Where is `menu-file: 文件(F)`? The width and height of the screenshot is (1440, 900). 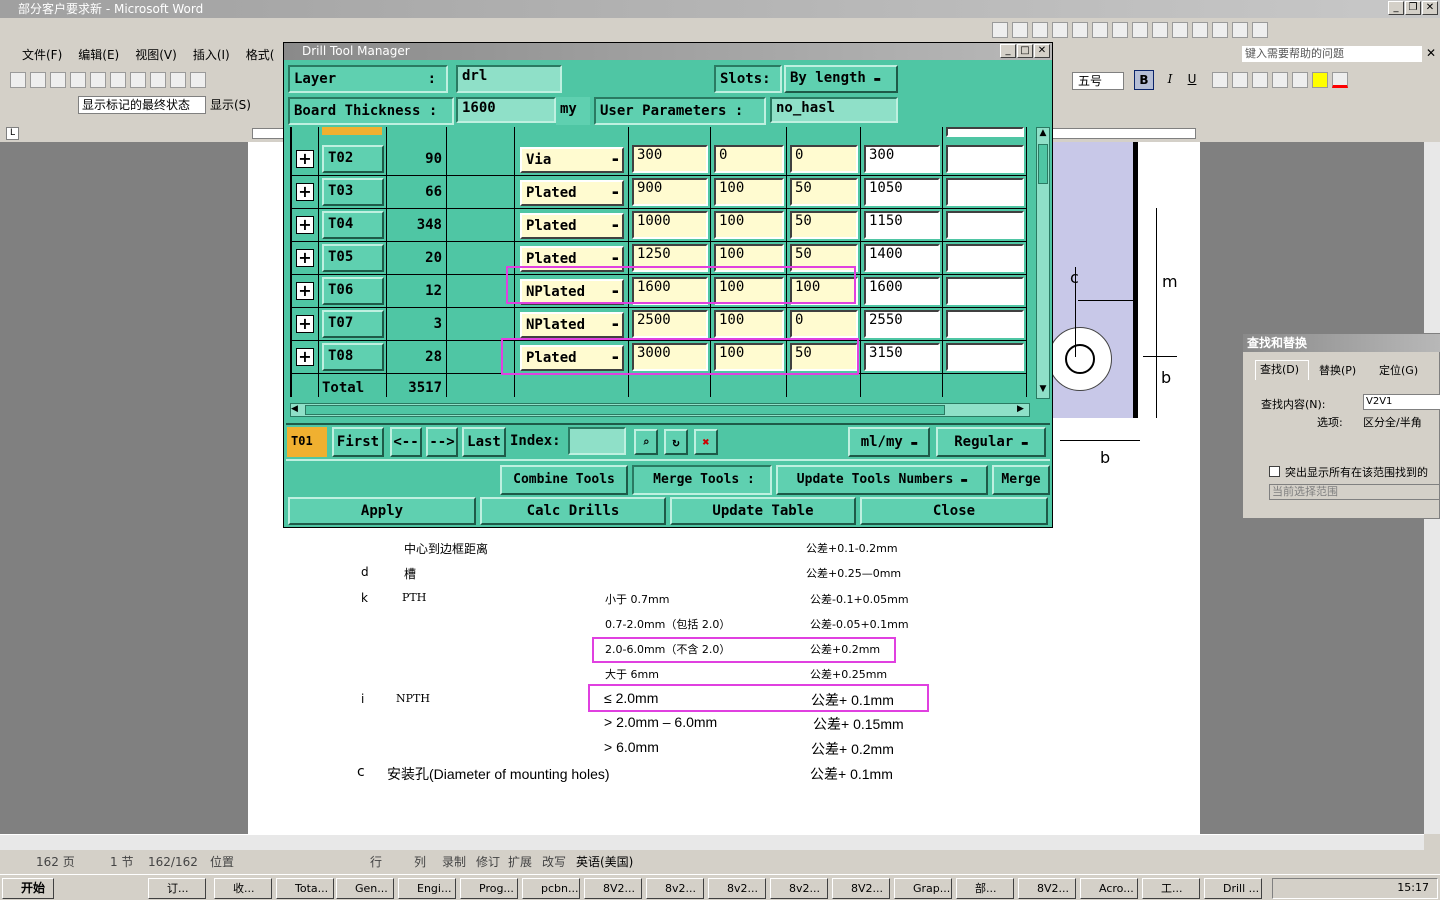
menu-file: 文件(F) is located at coordinates (42, 55).